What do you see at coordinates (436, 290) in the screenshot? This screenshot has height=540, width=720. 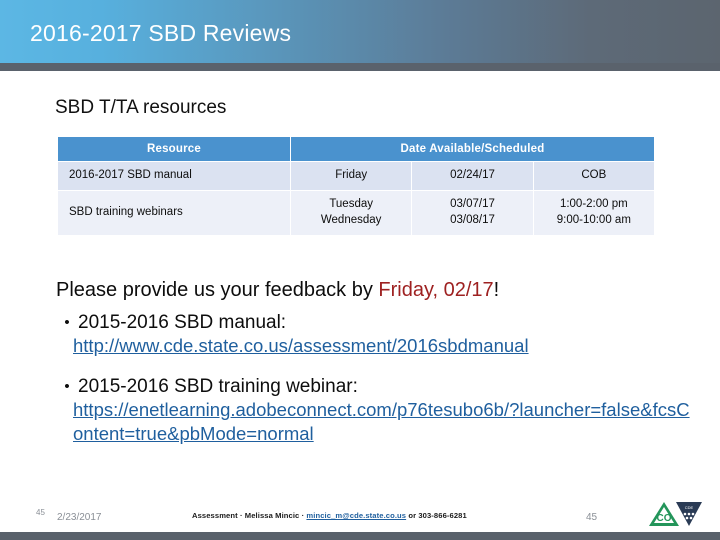 I see `feedback-deadline: Friday, 02/17` at bounding box center [436, 290].